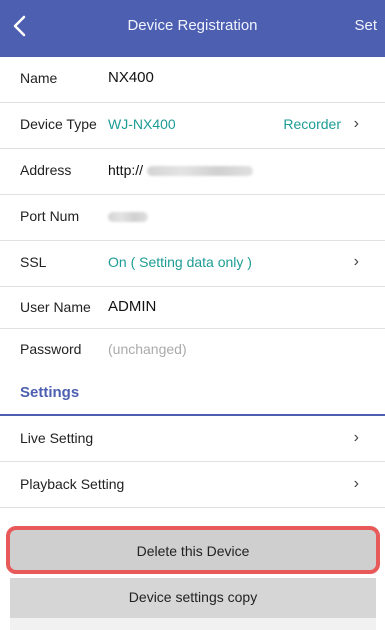  I want to click on address-label: Address, so click(46, 170).